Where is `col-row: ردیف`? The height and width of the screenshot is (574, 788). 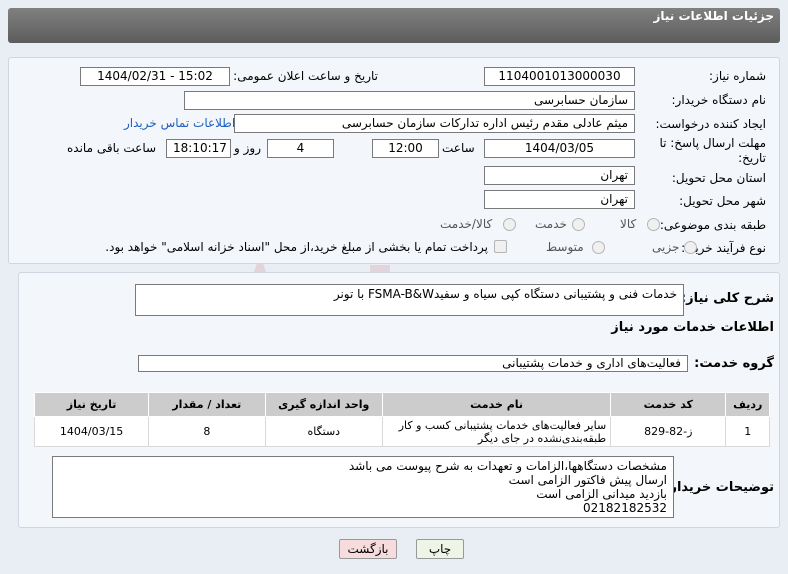
col-row: ردیف is located at coordinates (747, 404).